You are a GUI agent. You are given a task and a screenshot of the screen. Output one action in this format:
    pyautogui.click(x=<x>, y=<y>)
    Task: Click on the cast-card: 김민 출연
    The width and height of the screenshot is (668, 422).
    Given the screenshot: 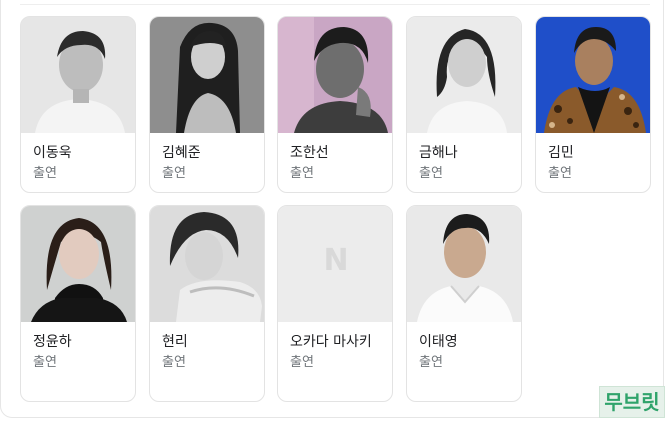 What is the action you would take?
    pyautogui.click(x=593, y=104)
    